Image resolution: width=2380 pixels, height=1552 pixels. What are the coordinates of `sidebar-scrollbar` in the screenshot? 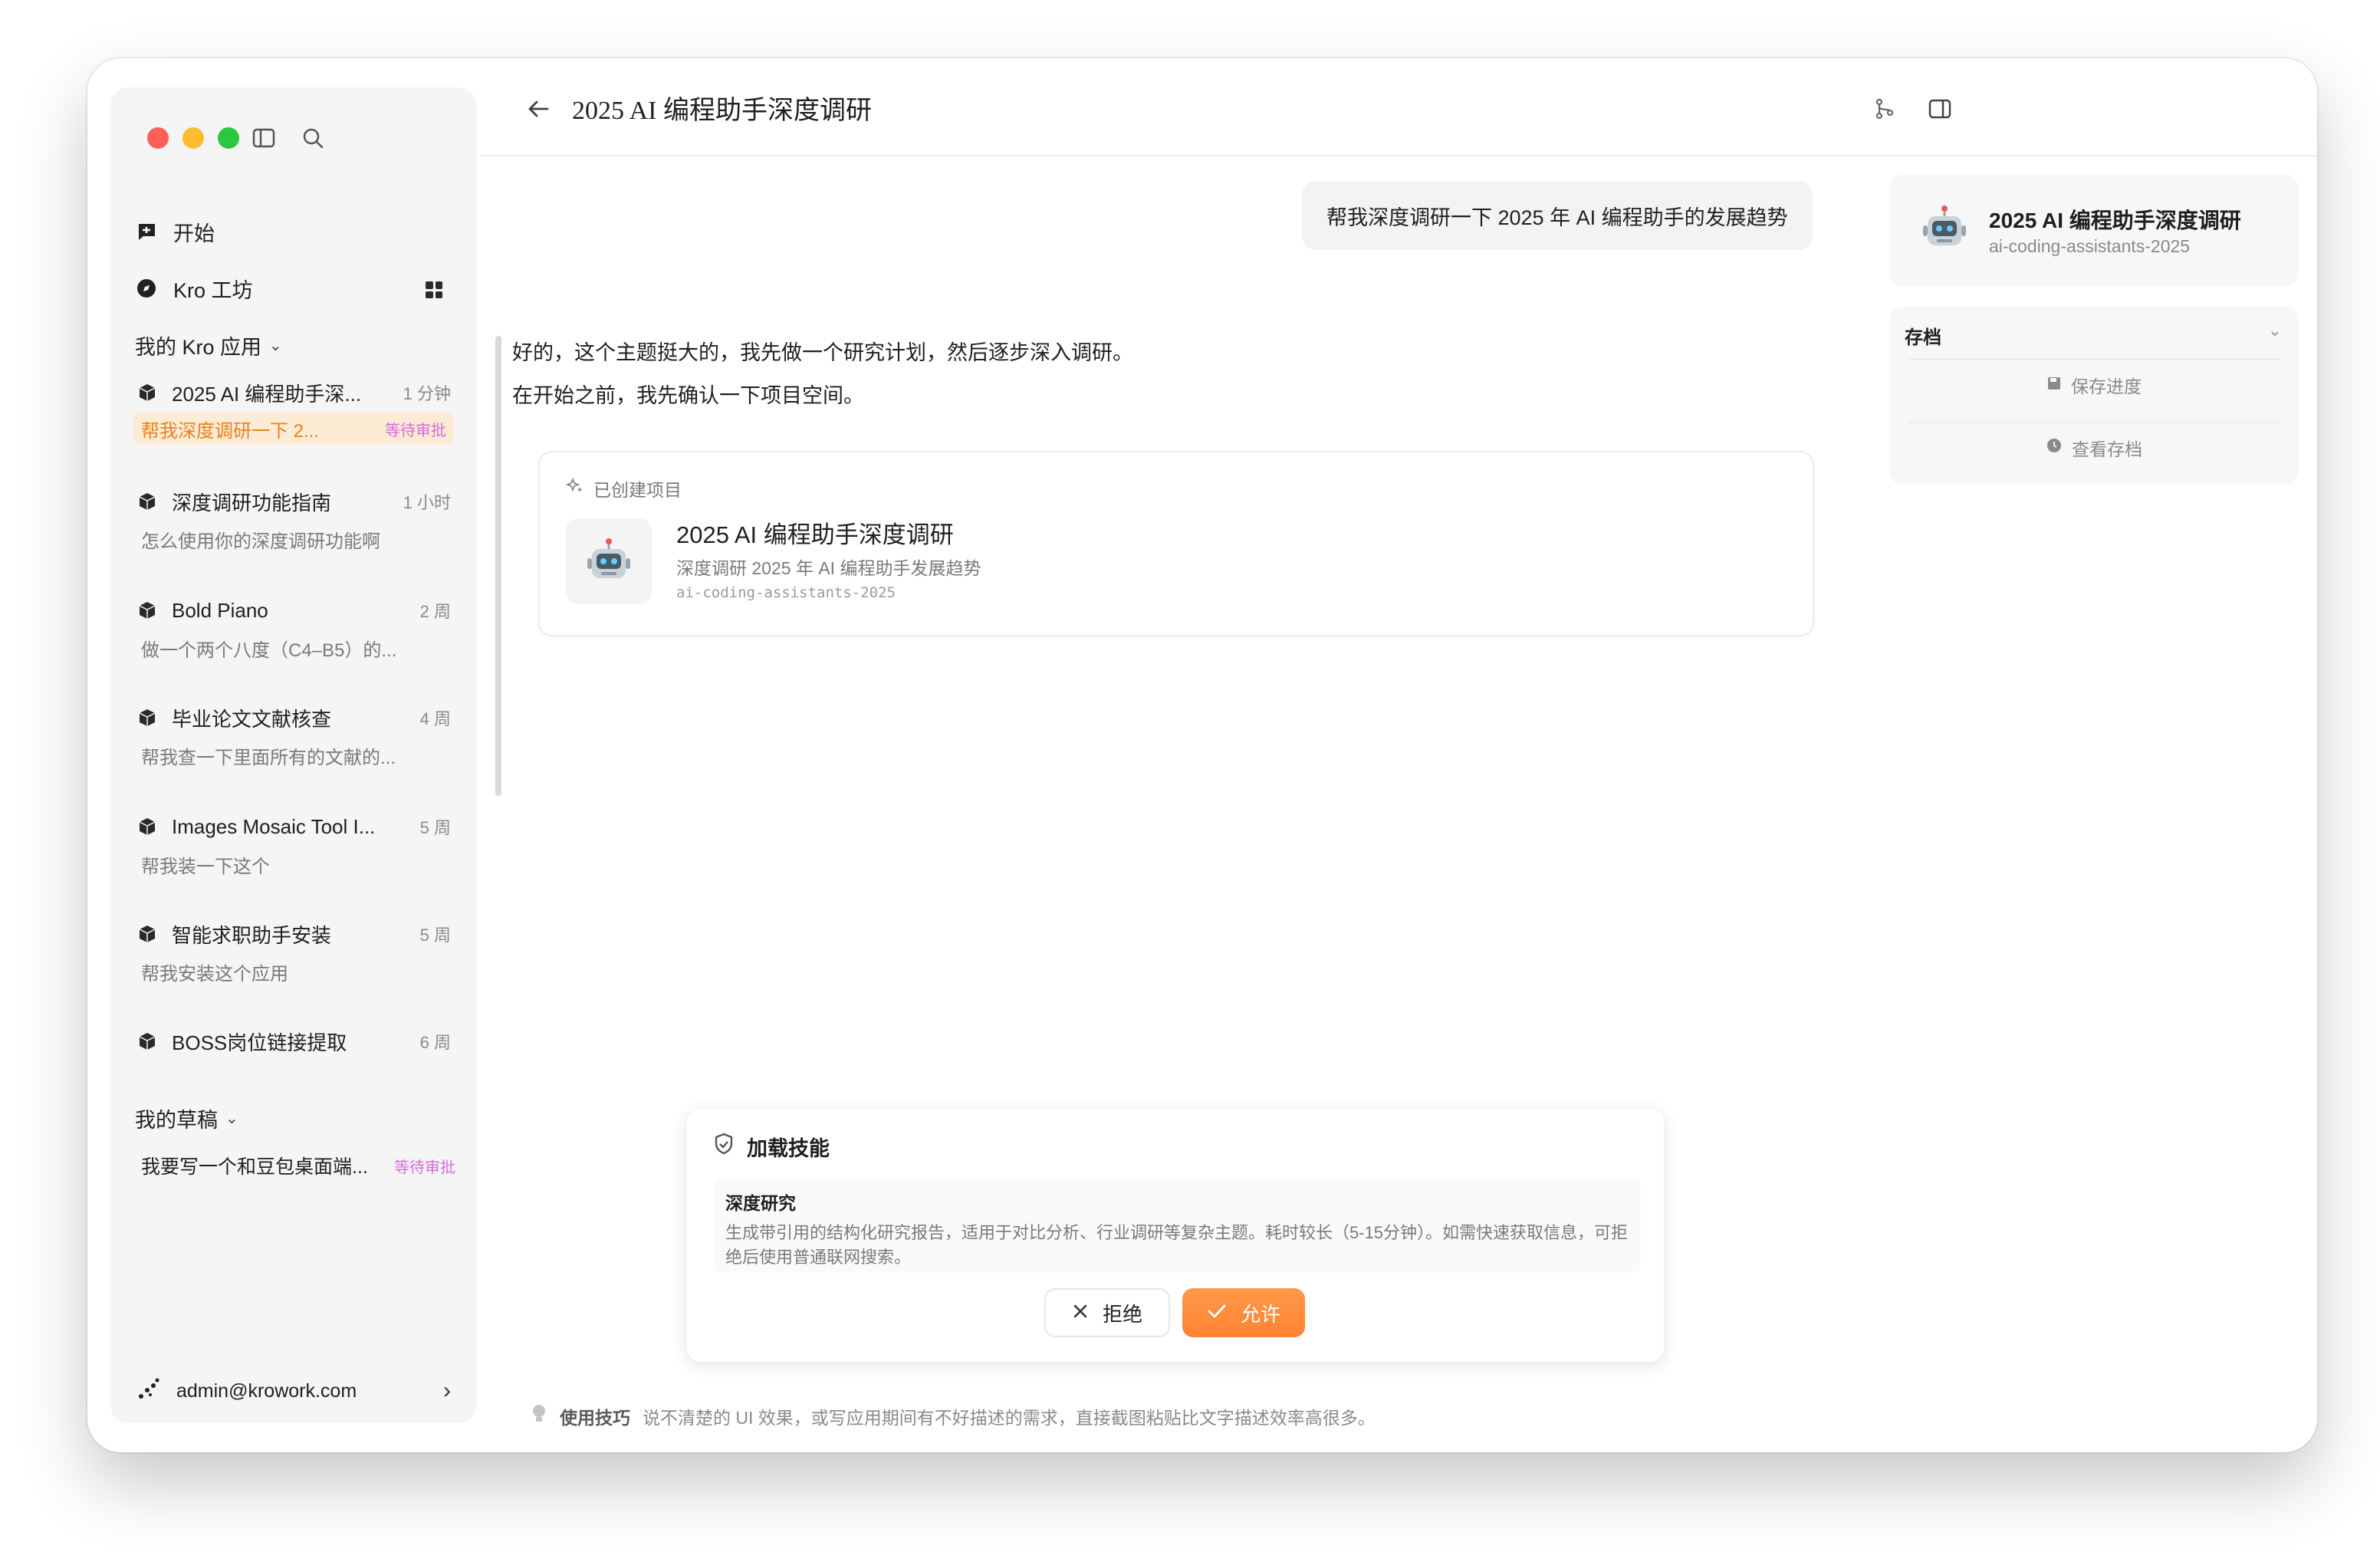 It's located at (498, 566).